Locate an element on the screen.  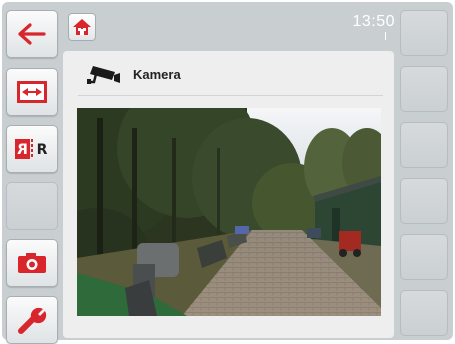
empty-softkey is located at coordinates (32, 206).